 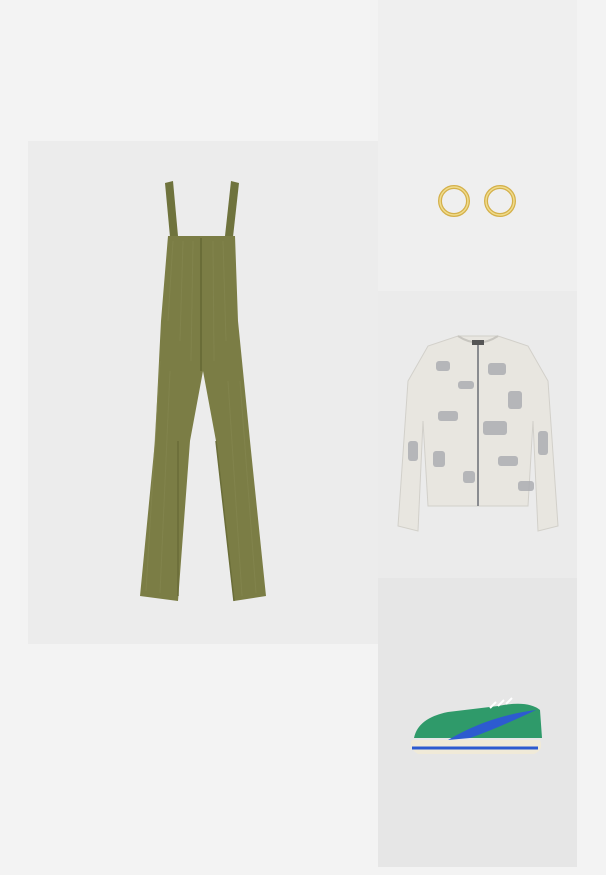 I want to click on green-blue-sneaker-icon, so click(x=476, y=725).